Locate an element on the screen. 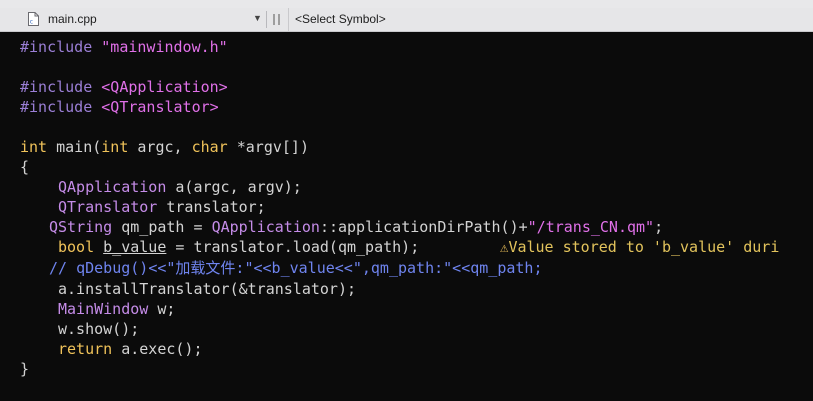 The height and width of the screenshot is (401, 813). code-line-13: a.installTranslator(&translator); is located at coordinates (207, 289).